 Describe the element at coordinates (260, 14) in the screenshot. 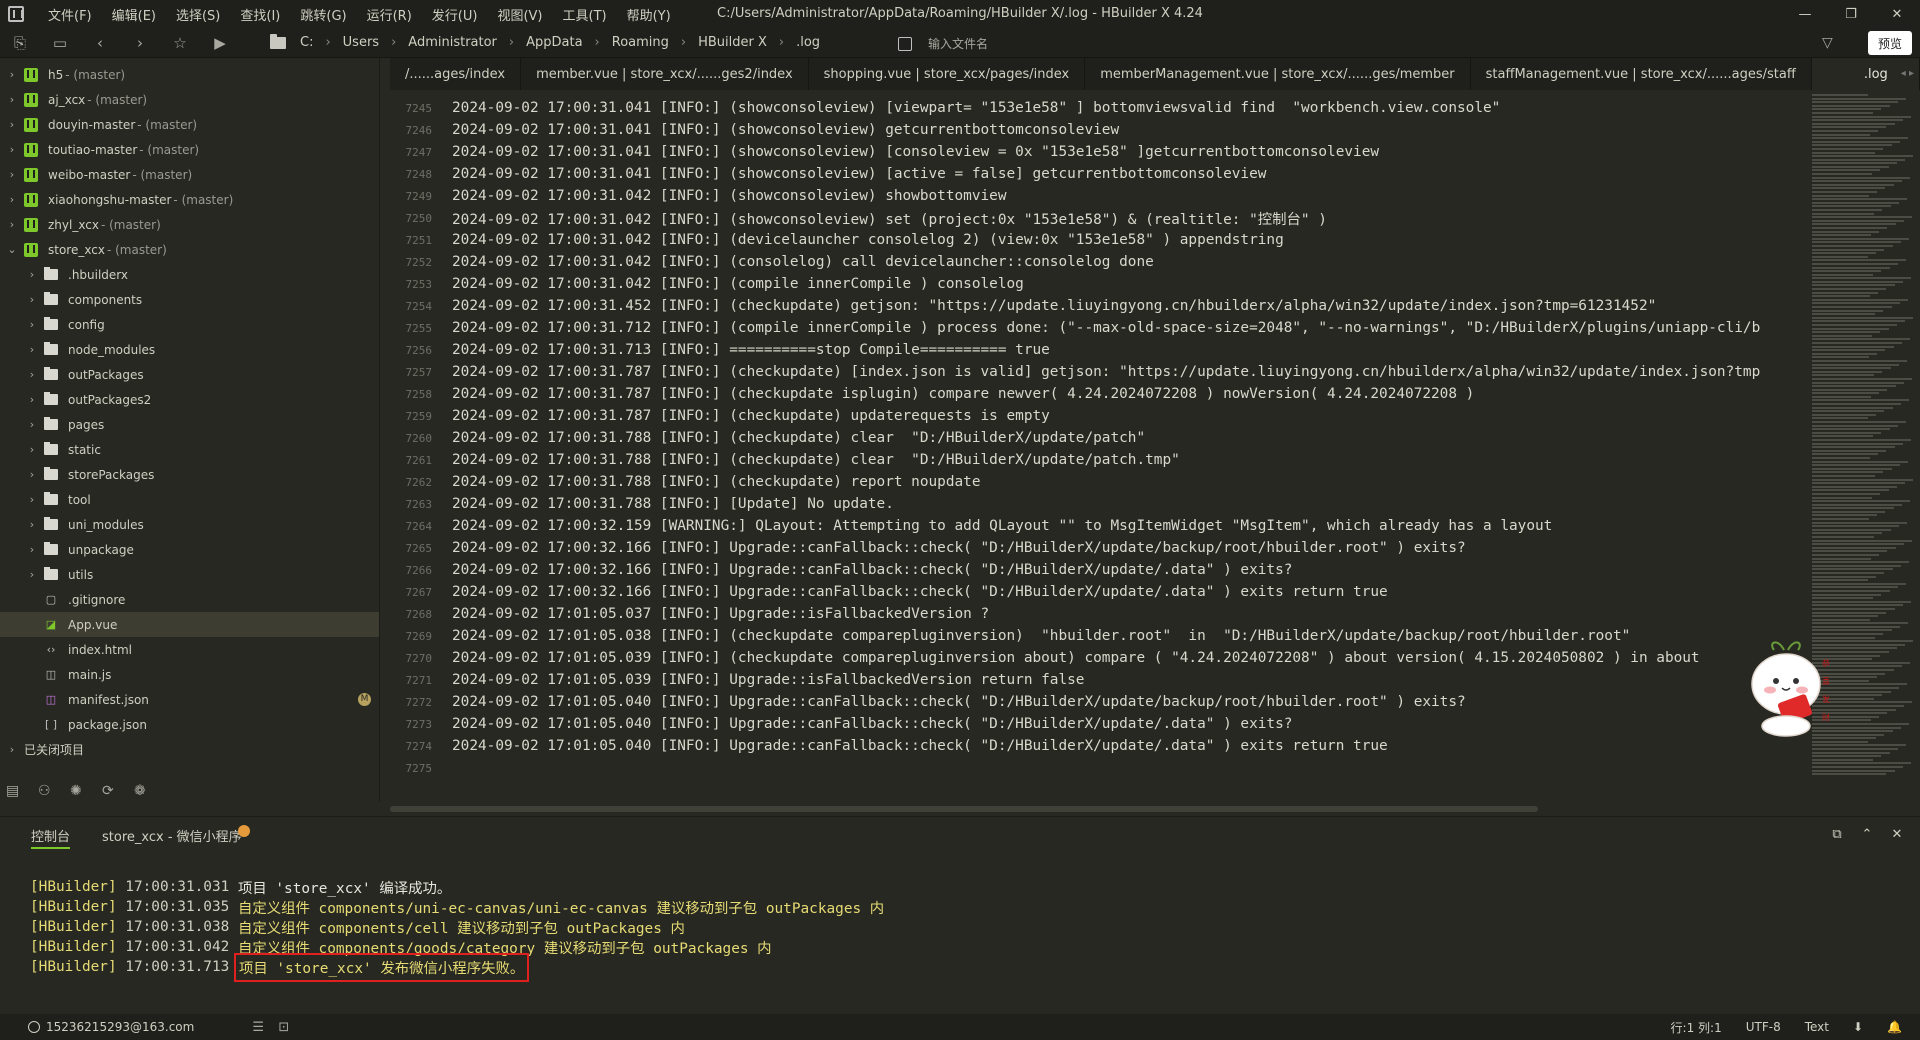

I see `menu-item: 查找(I)` at that location.